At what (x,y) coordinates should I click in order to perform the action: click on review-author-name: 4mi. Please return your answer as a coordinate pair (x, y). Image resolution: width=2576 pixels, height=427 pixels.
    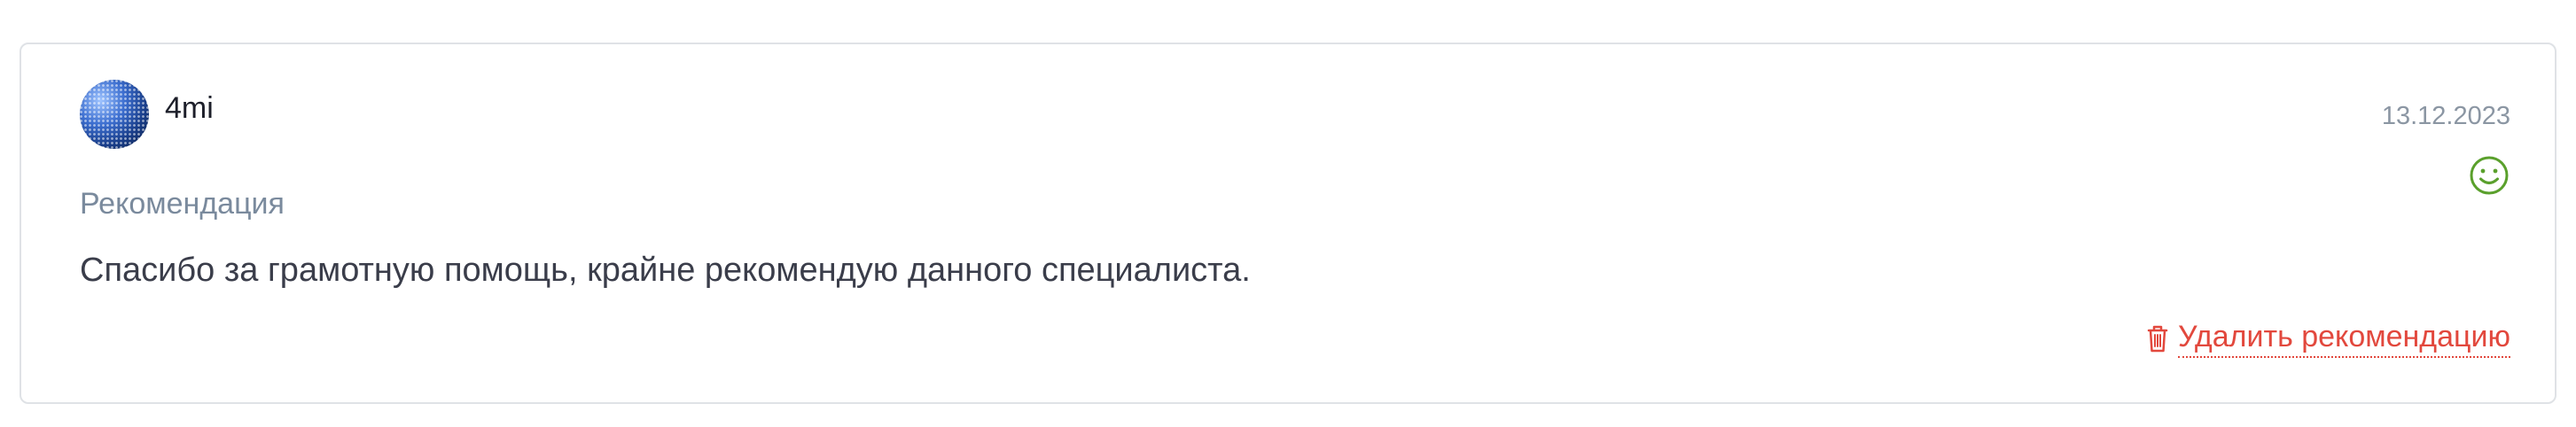
    Looking at the image, I should click on (189, 108).